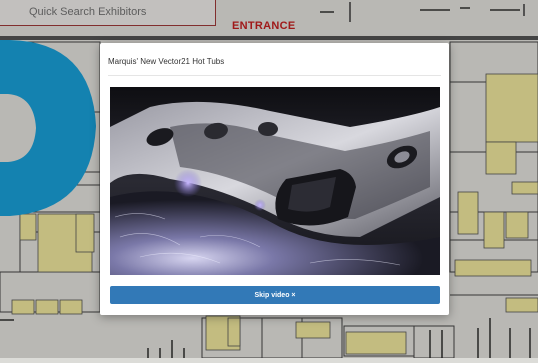  I want to click on skip-video-button: Skip video ×, so click(275, 295).